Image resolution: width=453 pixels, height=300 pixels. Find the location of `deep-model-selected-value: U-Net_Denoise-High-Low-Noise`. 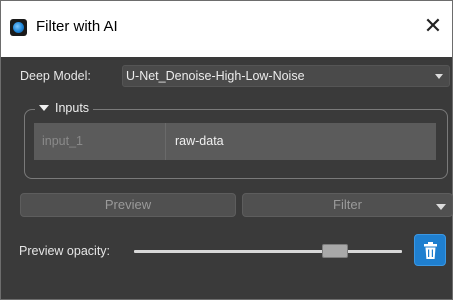

deep-model-selected-value: U-Net_Denoise-High-Low-Noise is located at coordinates (215, 76).